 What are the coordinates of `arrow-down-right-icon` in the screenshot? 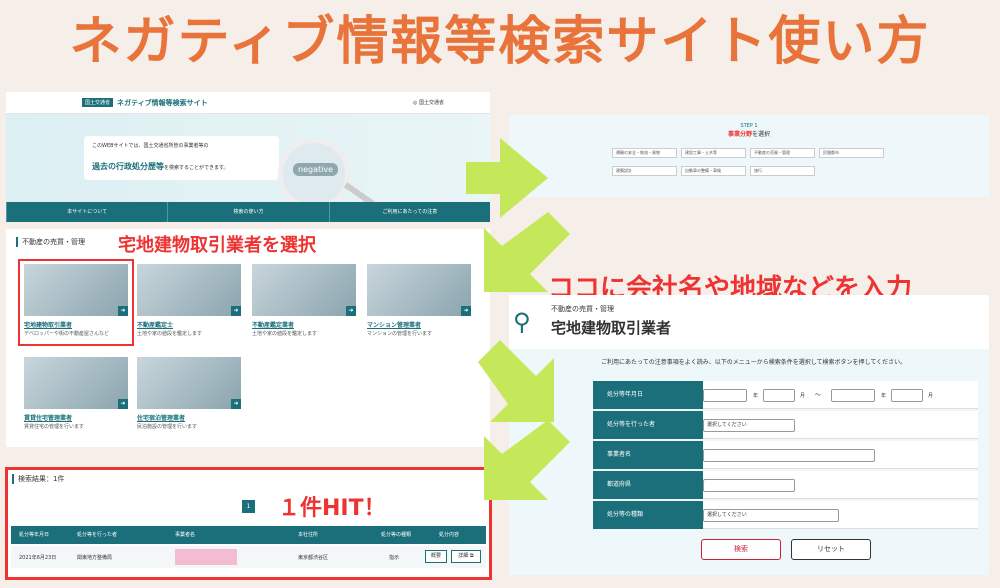 It's located at (516, 381).